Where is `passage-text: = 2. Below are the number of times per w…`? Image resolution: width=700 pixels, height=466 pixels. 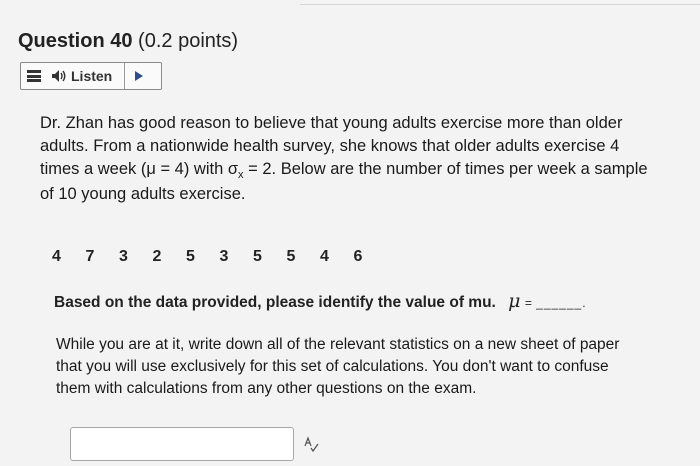
passage-text: = 2. Below are the number of times per w… is located at coordinates (445, 169).